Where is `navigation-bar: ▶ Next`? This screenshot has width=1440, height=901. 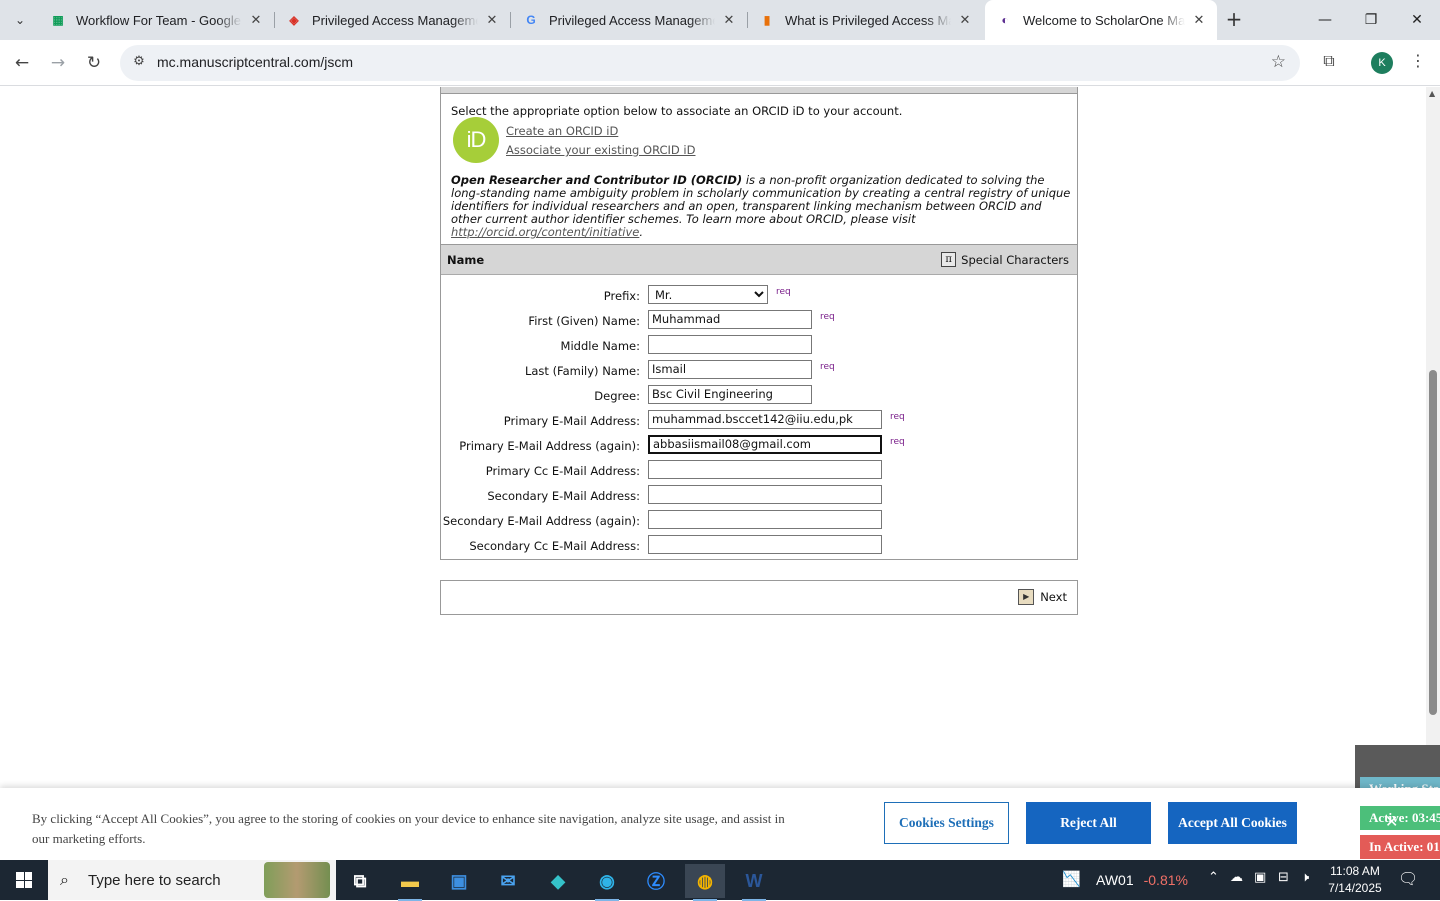
navigation-bar: ▶ Next is located at coordinates (759, 597).